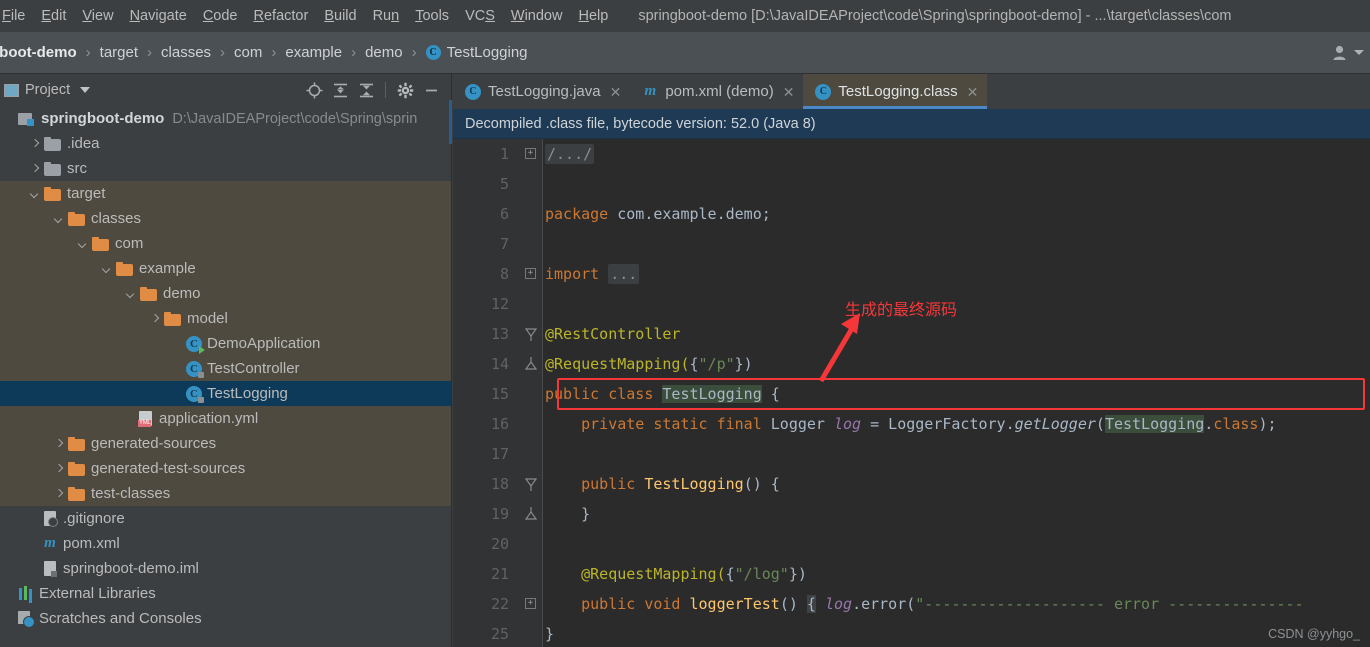  I want to click on line-number: 19, so click(499, 514).